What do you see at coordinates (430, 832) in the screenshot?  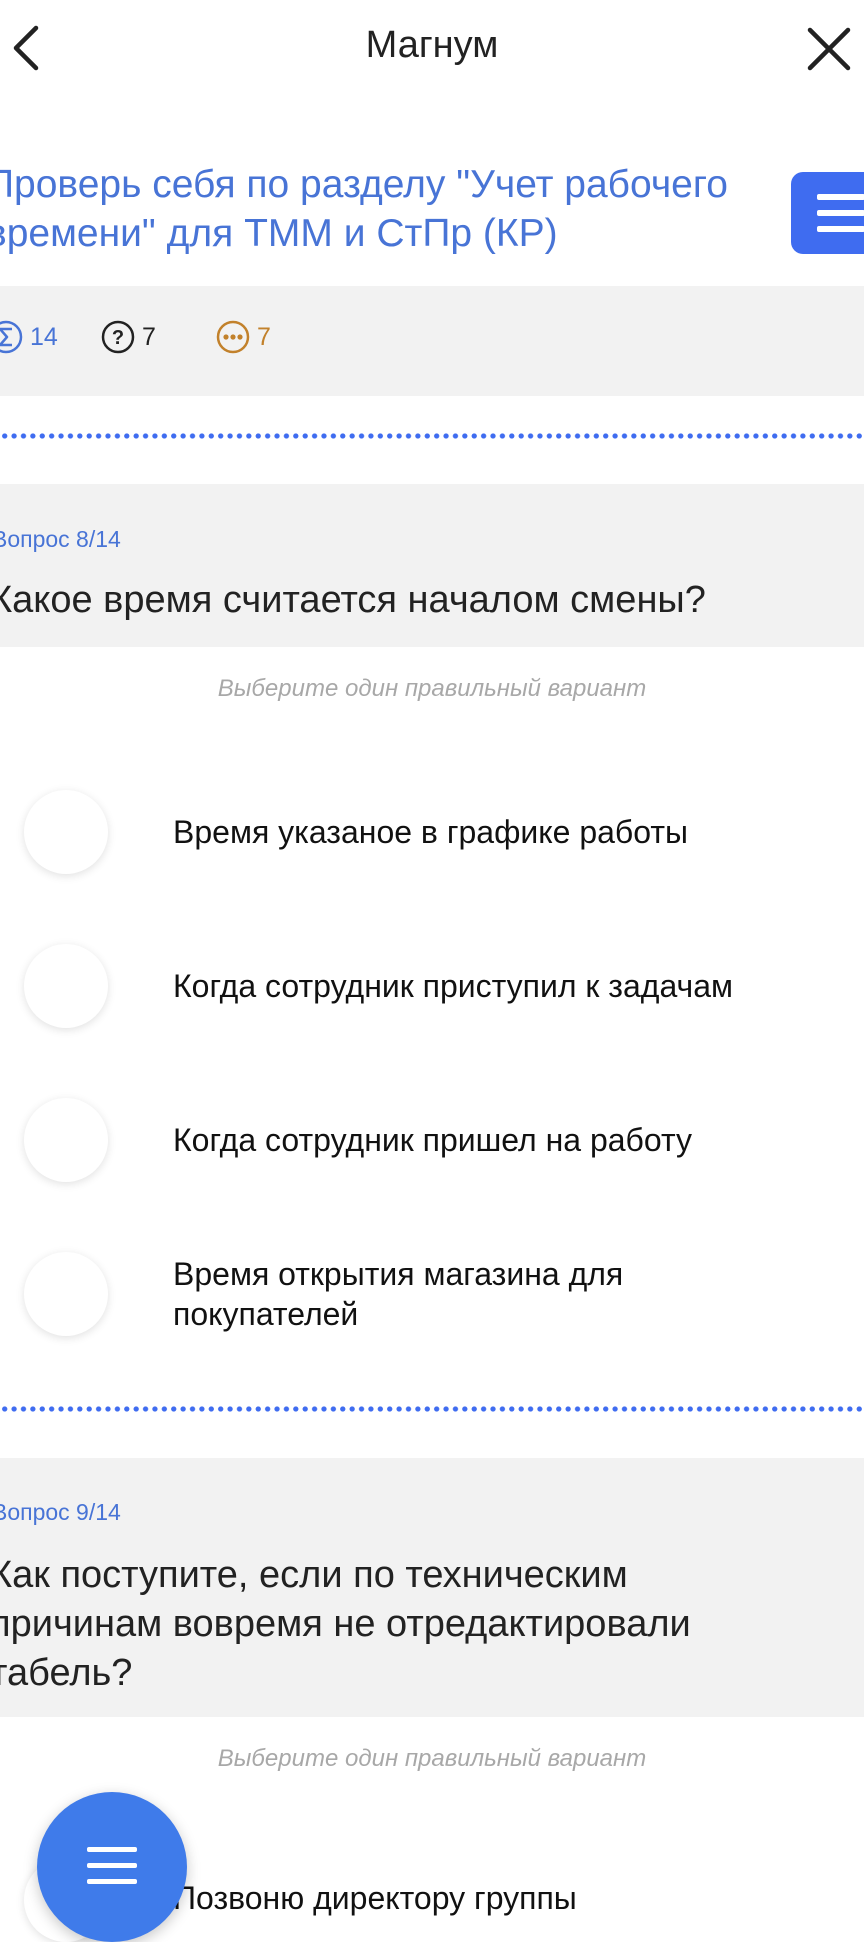 I see `answer-option-label: Время указаное в графике работы` at bounding box center [430, 832].